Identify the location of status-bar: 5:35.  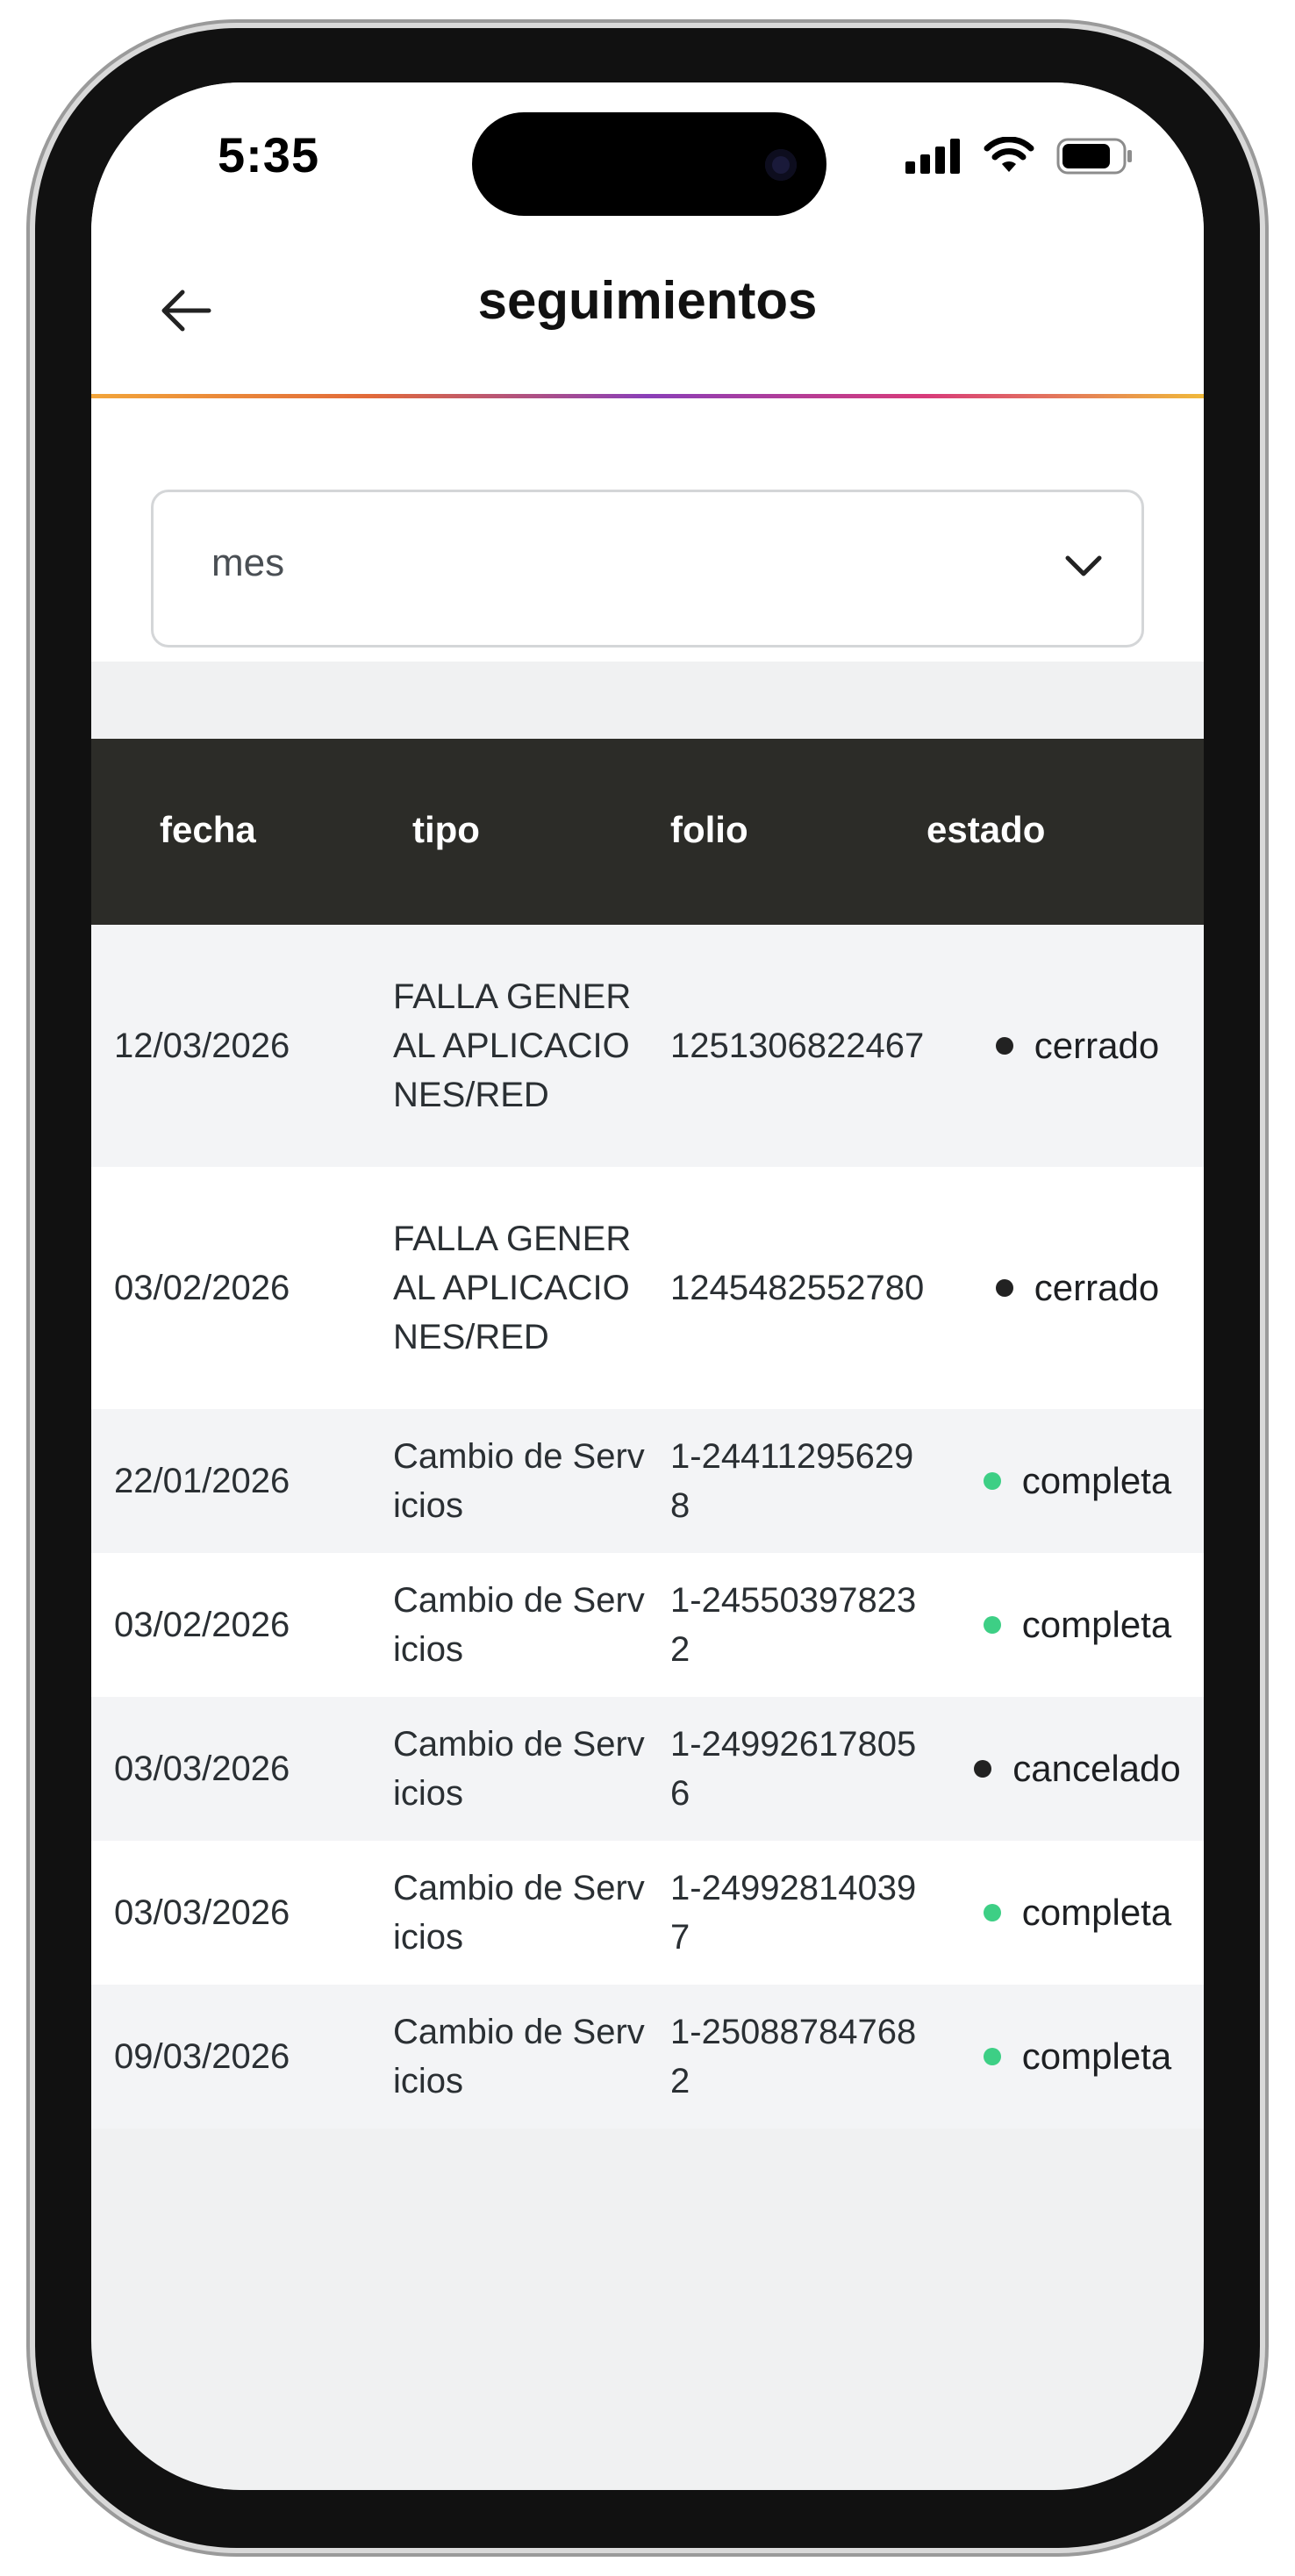
(647, 161).